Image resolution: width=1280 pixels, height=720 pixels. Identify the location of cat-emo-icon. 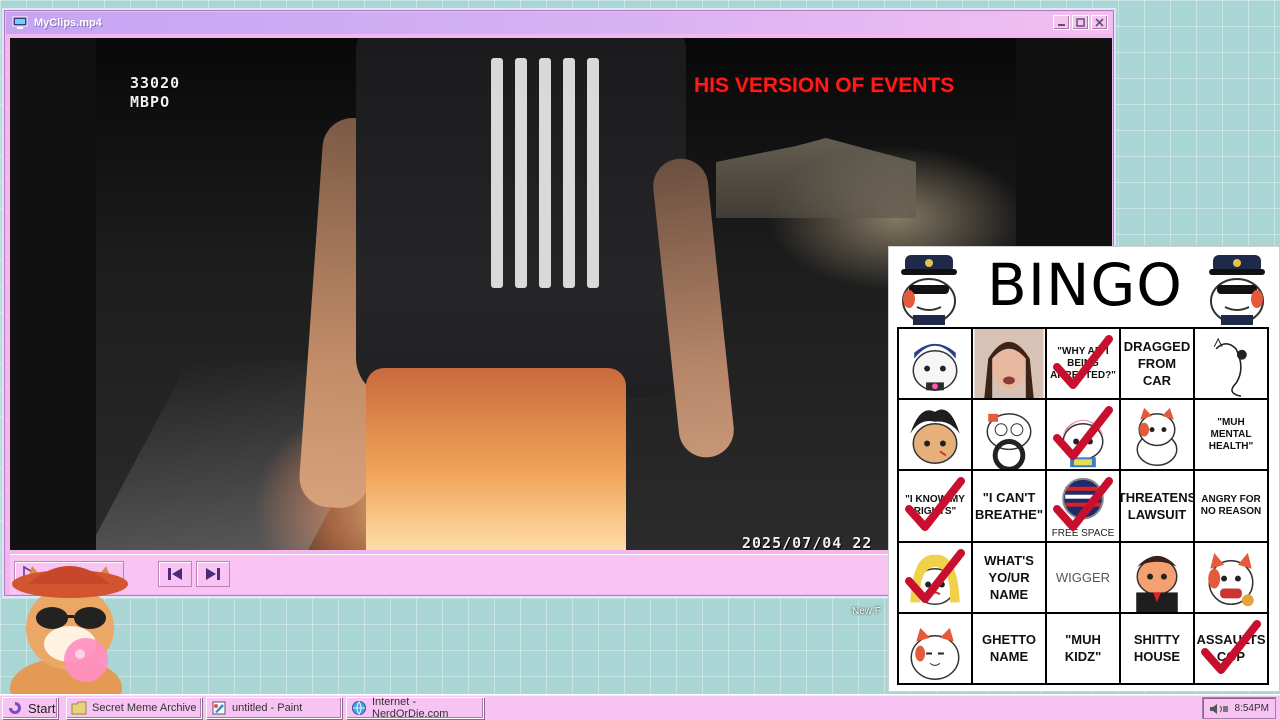
(935, 367).